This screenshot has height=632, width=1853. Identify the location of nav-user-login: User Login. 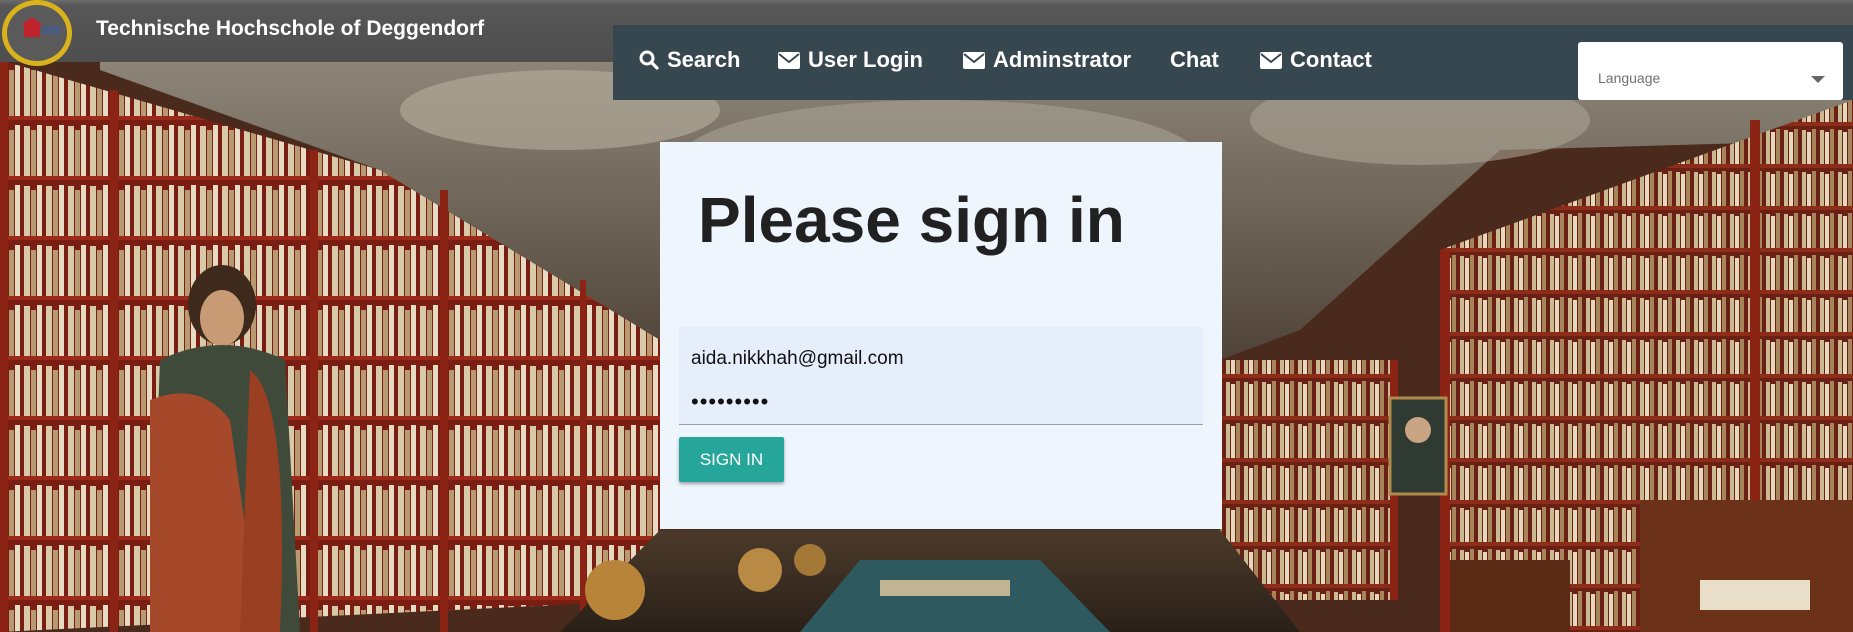
(850, 60).